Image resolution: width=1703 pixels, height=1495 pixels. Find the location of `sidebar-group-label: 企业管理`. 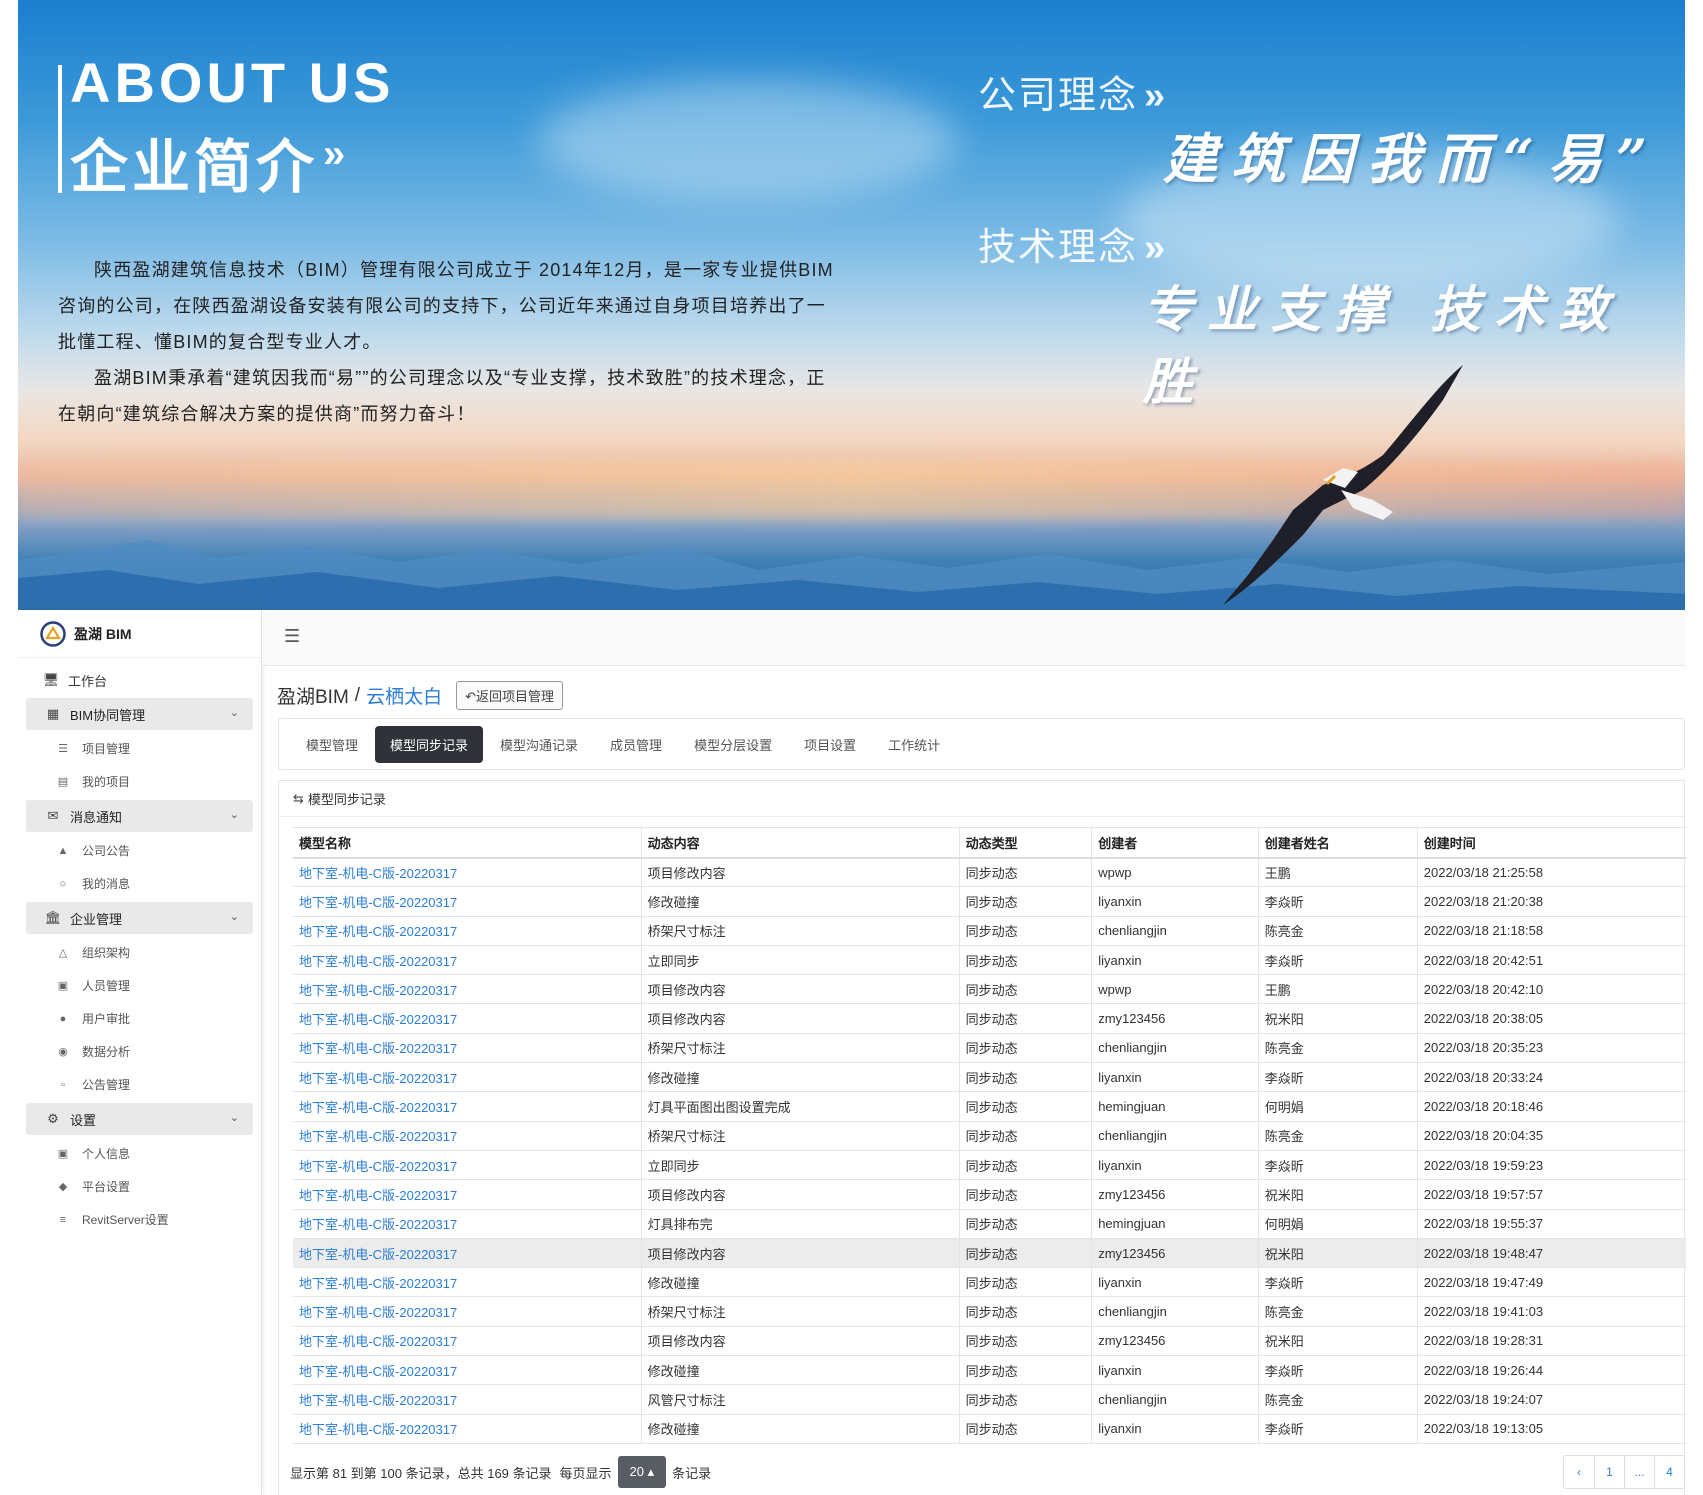

sidebar-group-label: 企业管理 is located at coordinates (96, 919).